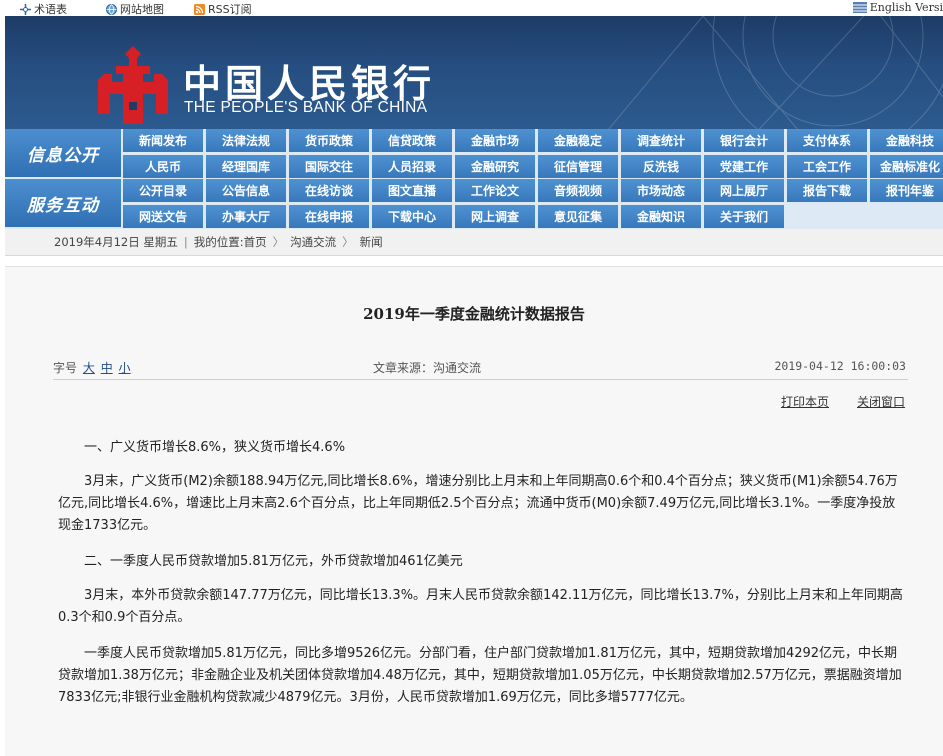  I want to click on rss-link: RSS订阅, so click(223, 9).